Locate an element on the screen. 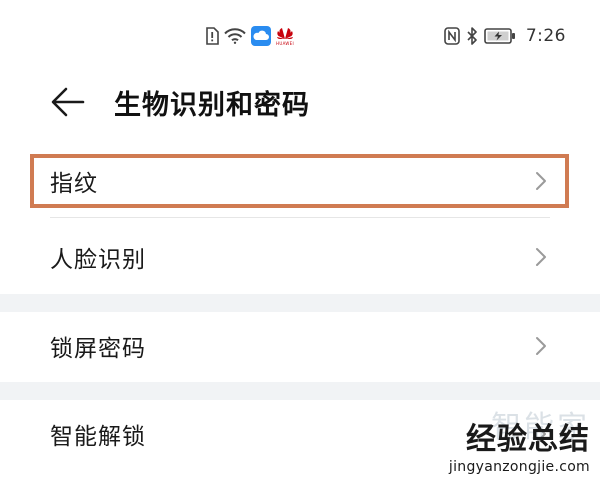 This screenshot has width=600, height=487. wifi-icon is located at coordinates (235, 36).